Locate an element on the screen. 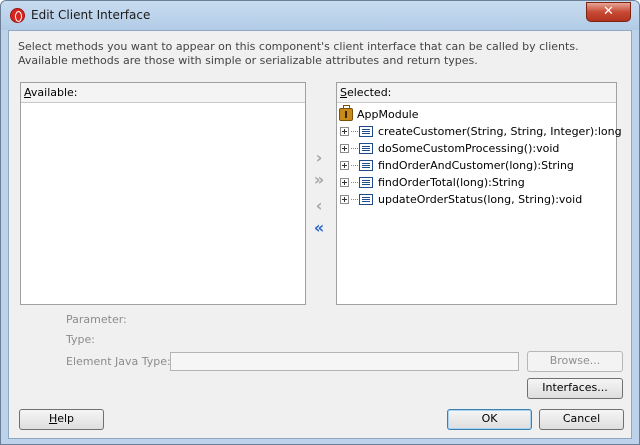 The height and width of the screenshot is (445, 640). tree-node-method: findOrderTotal(long):String is located at coordinates (432, 182).